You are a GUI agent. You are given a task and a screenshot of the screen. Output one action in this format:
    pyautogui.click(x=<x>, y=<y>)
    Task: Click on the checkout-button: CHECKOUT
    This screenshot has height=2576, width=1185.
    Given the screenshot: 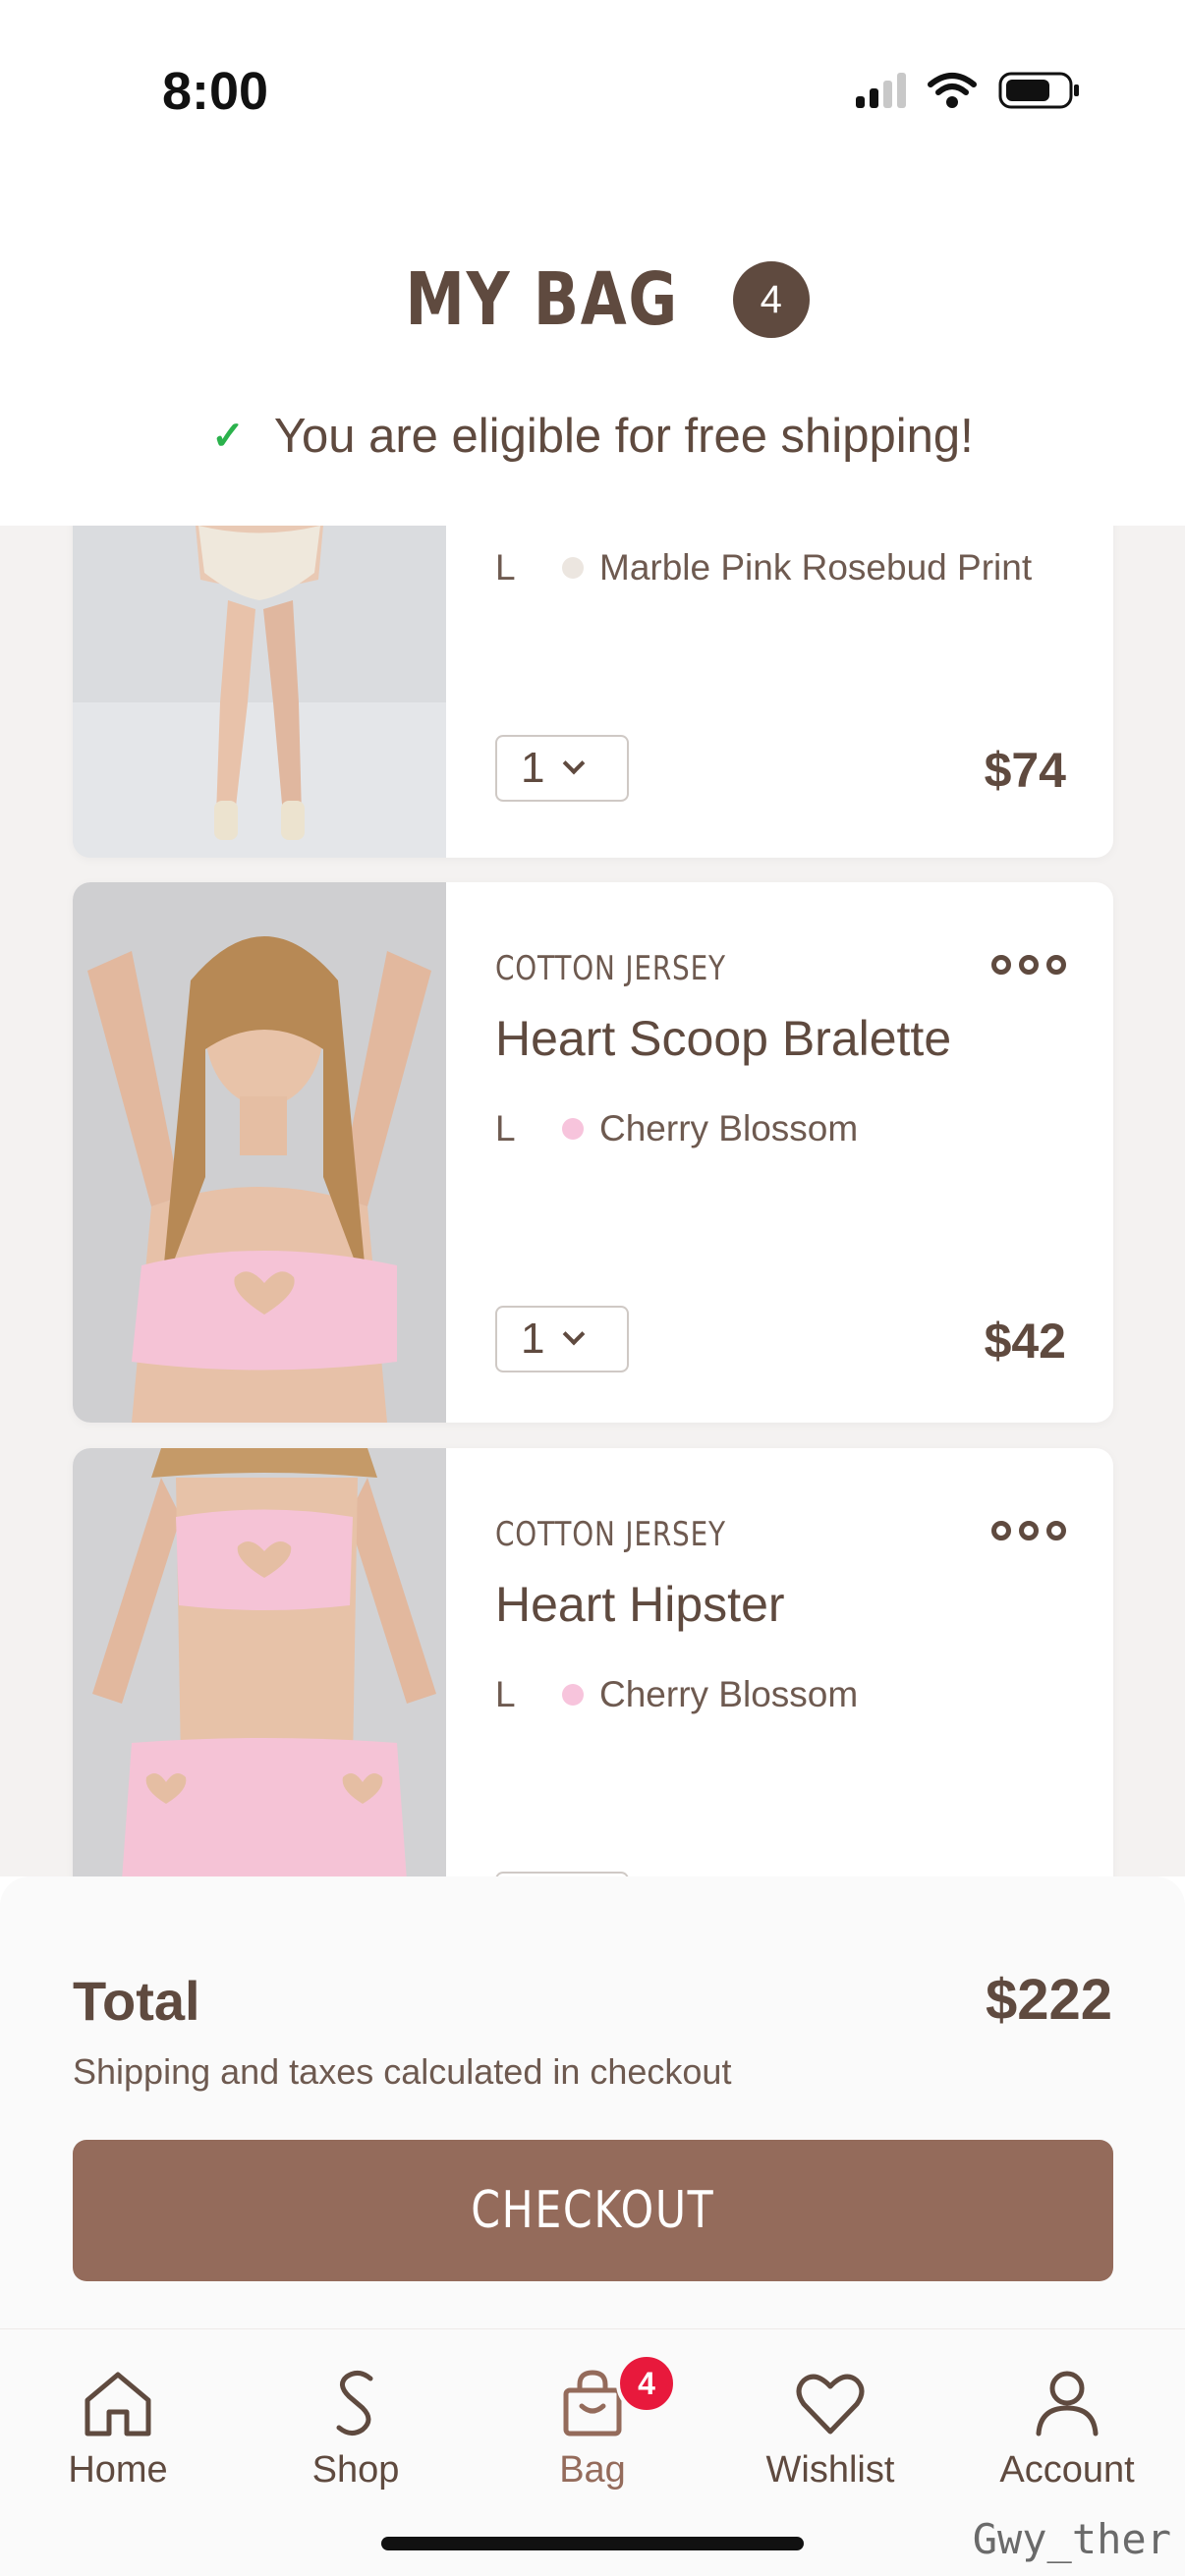 What is the action you would take?
    pyautogui.click(x=593, y=2210)
    